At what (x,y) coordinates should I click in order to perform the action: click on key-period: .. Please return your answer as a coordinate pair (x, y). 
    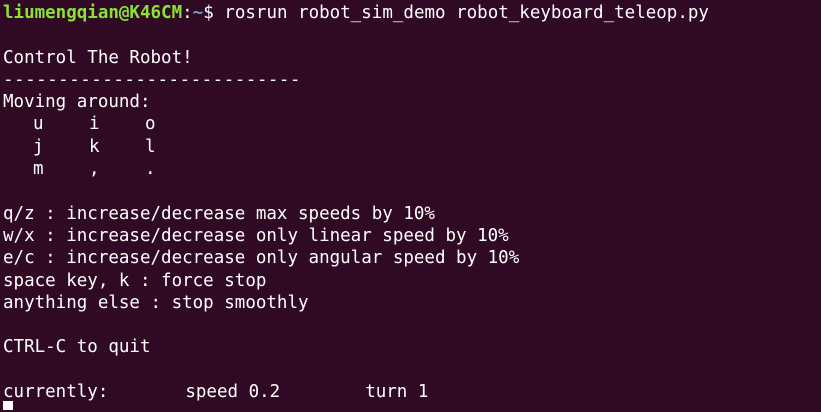
    Looking at the image, I should click on (150, 169).